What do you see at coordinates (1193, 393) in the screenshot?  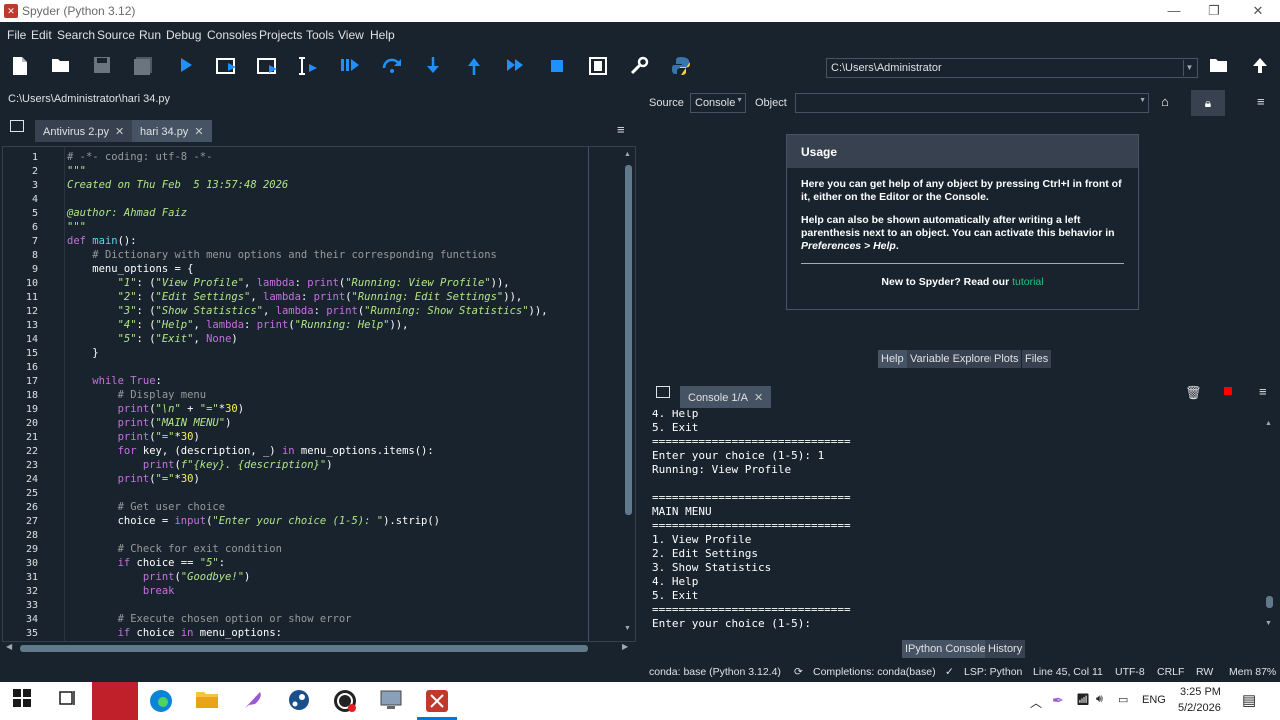 I see `remove-variables-icon: 🗑︎` at bounding box center [1193, 393].